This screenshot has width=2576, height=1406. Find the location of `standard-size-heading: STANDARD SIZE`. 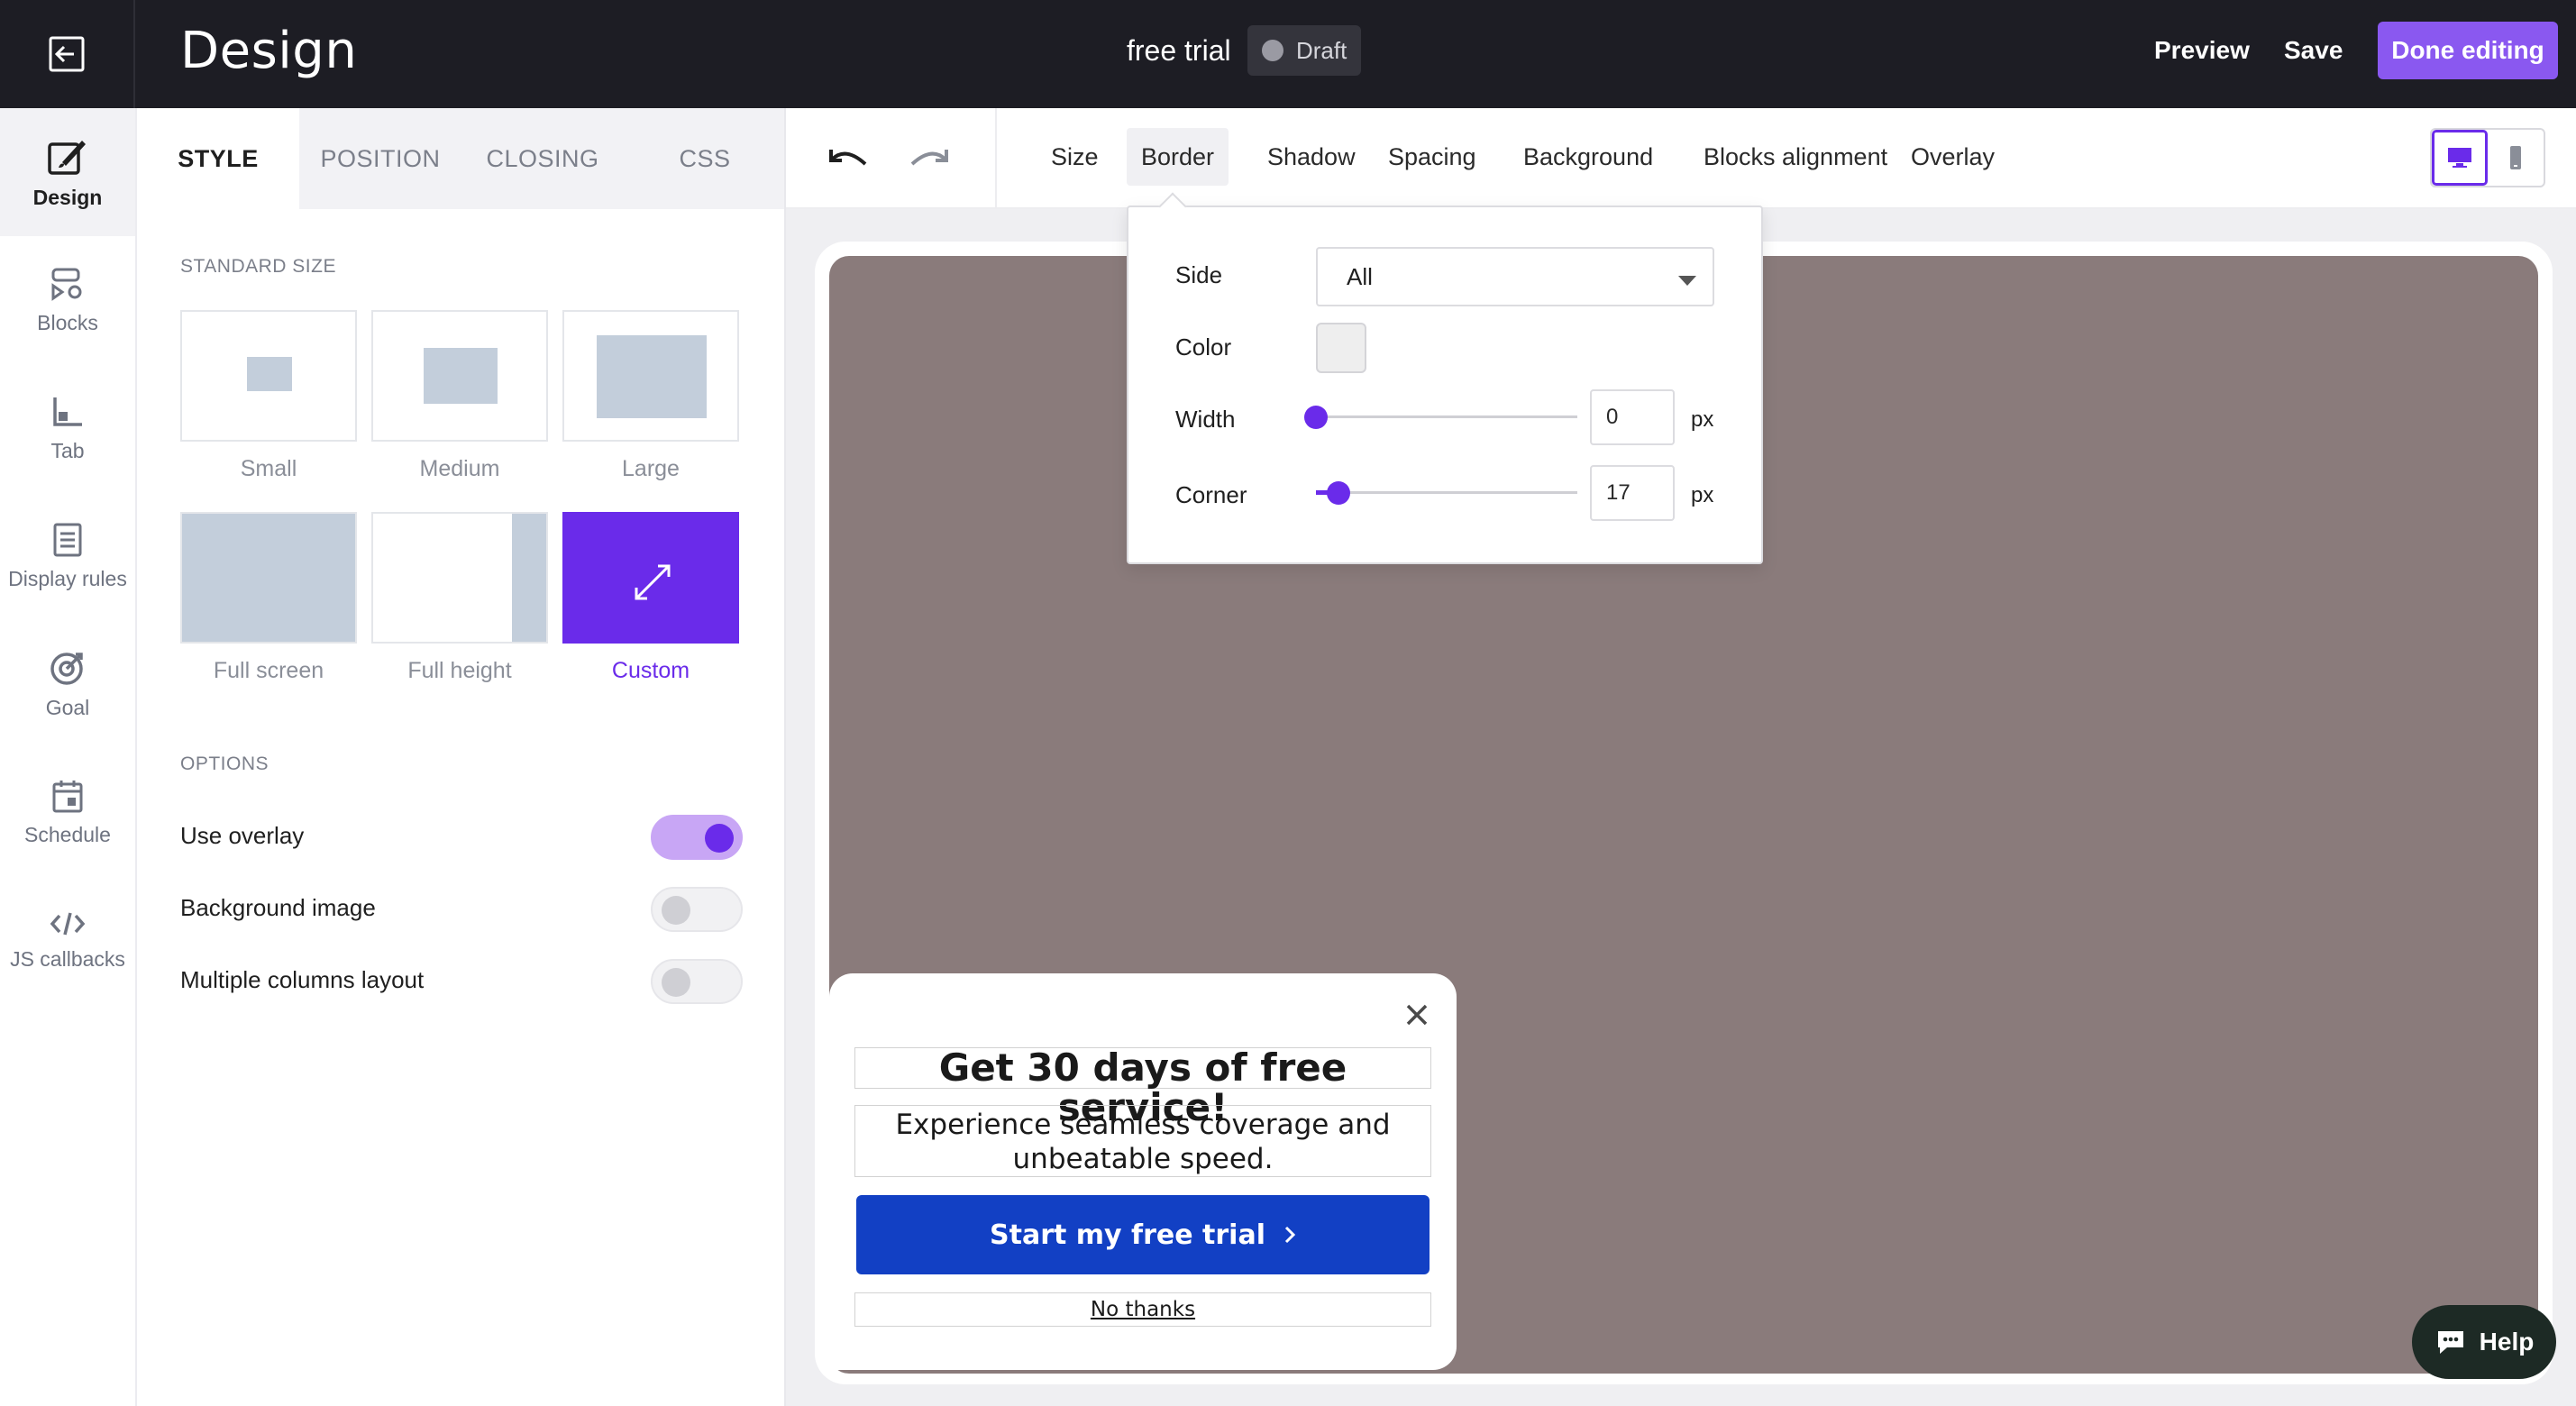

standard-size-heading: STANDARD SIZE is located at coordinates (258, 266).